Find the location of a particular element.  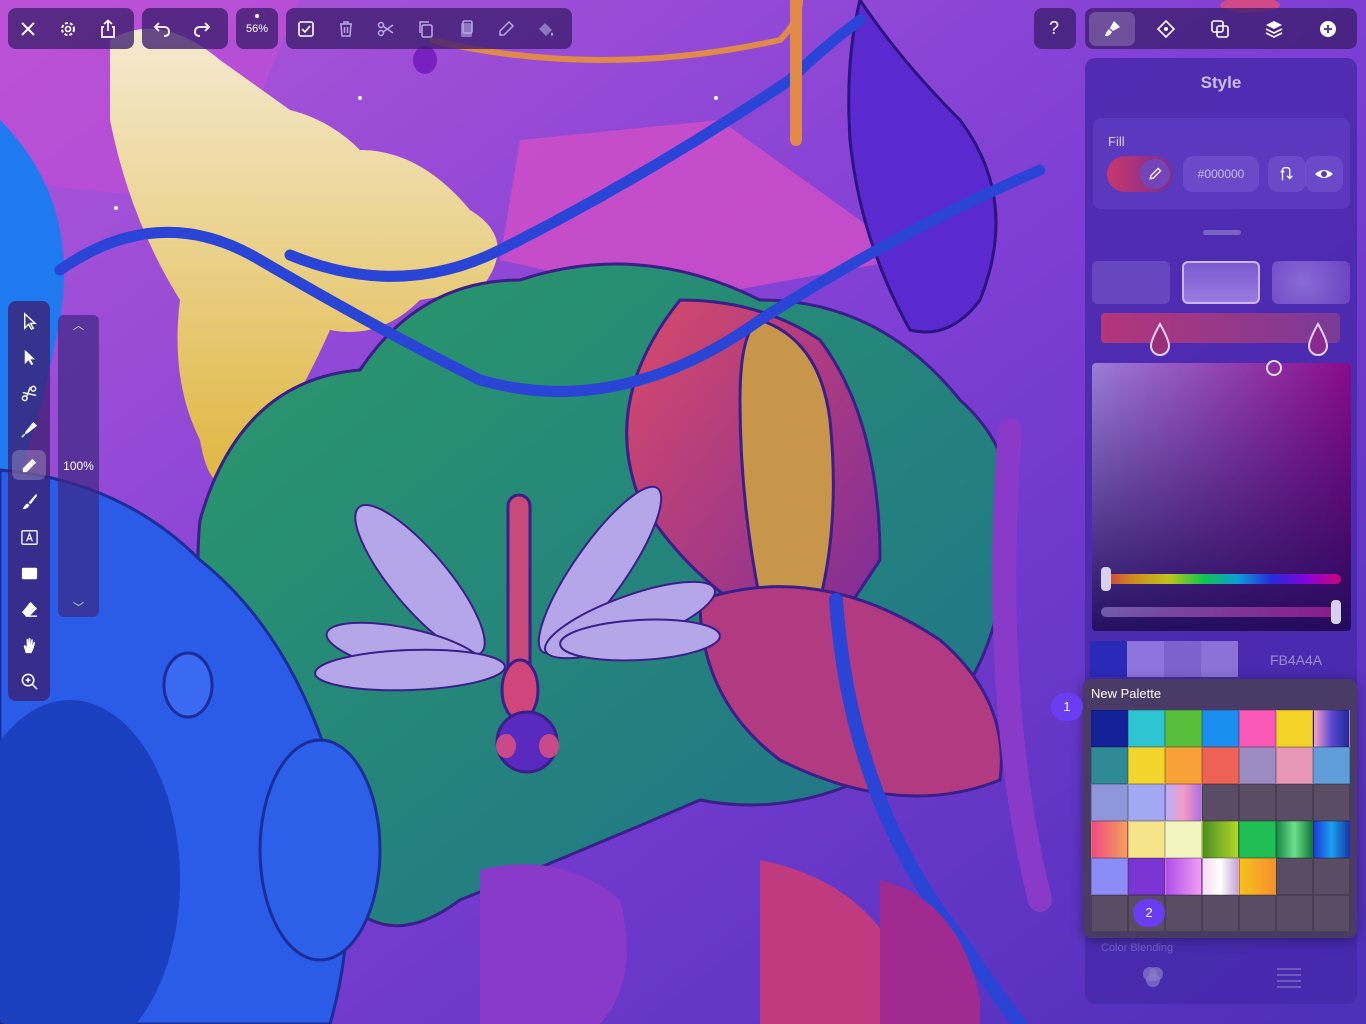

shape-tool is located at coordinates (29, 573).